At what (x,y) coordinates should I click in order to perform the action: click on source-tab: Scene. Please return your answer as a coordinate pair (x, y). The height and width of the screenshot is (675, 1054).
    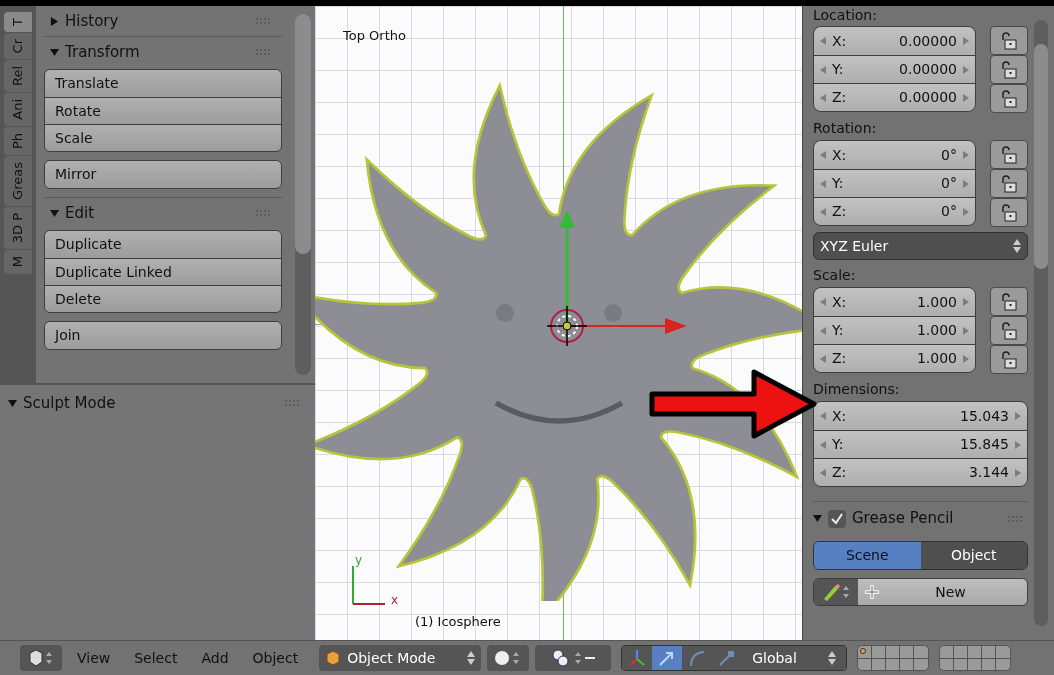
    Looking at the image, I should click on (867, 555).